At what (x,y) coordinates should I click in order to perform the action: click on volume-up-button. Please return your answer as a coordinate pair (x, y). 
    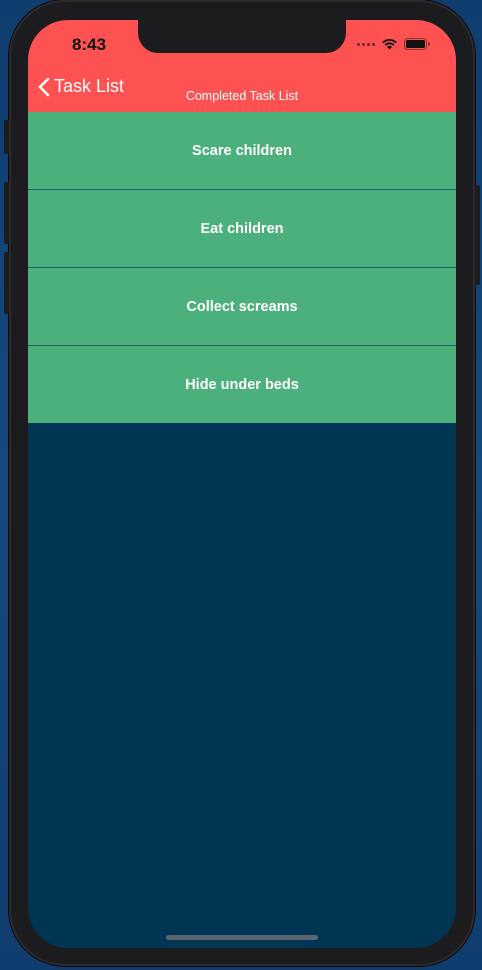
    Looking at the image, I should click on (6, 213).